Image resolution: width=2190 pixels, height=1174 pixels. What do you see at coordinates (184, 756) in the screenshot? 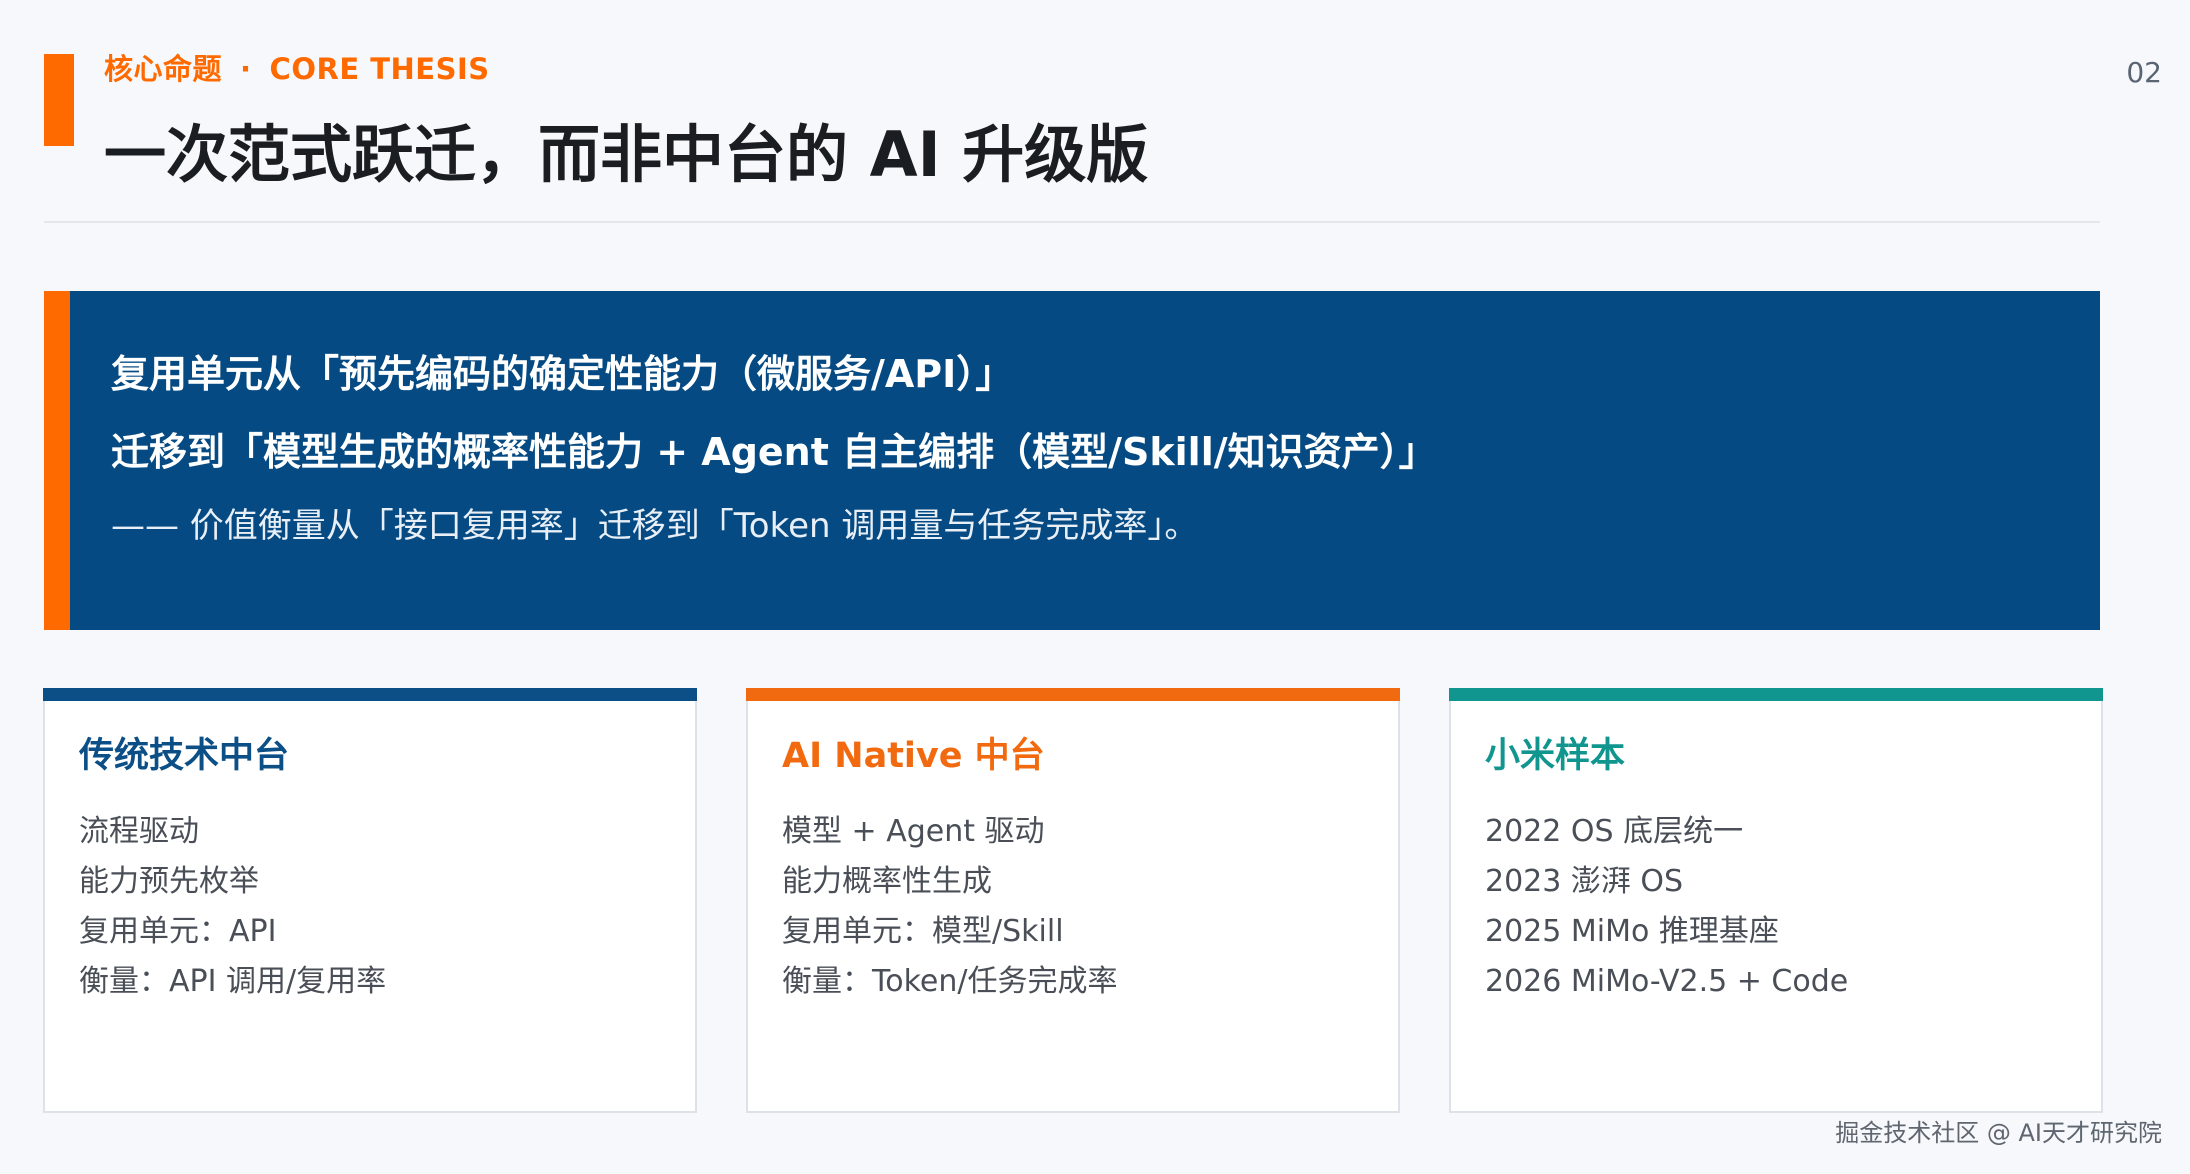
I see `card-title: 传统技术中台` at bounding box center [184, 756].